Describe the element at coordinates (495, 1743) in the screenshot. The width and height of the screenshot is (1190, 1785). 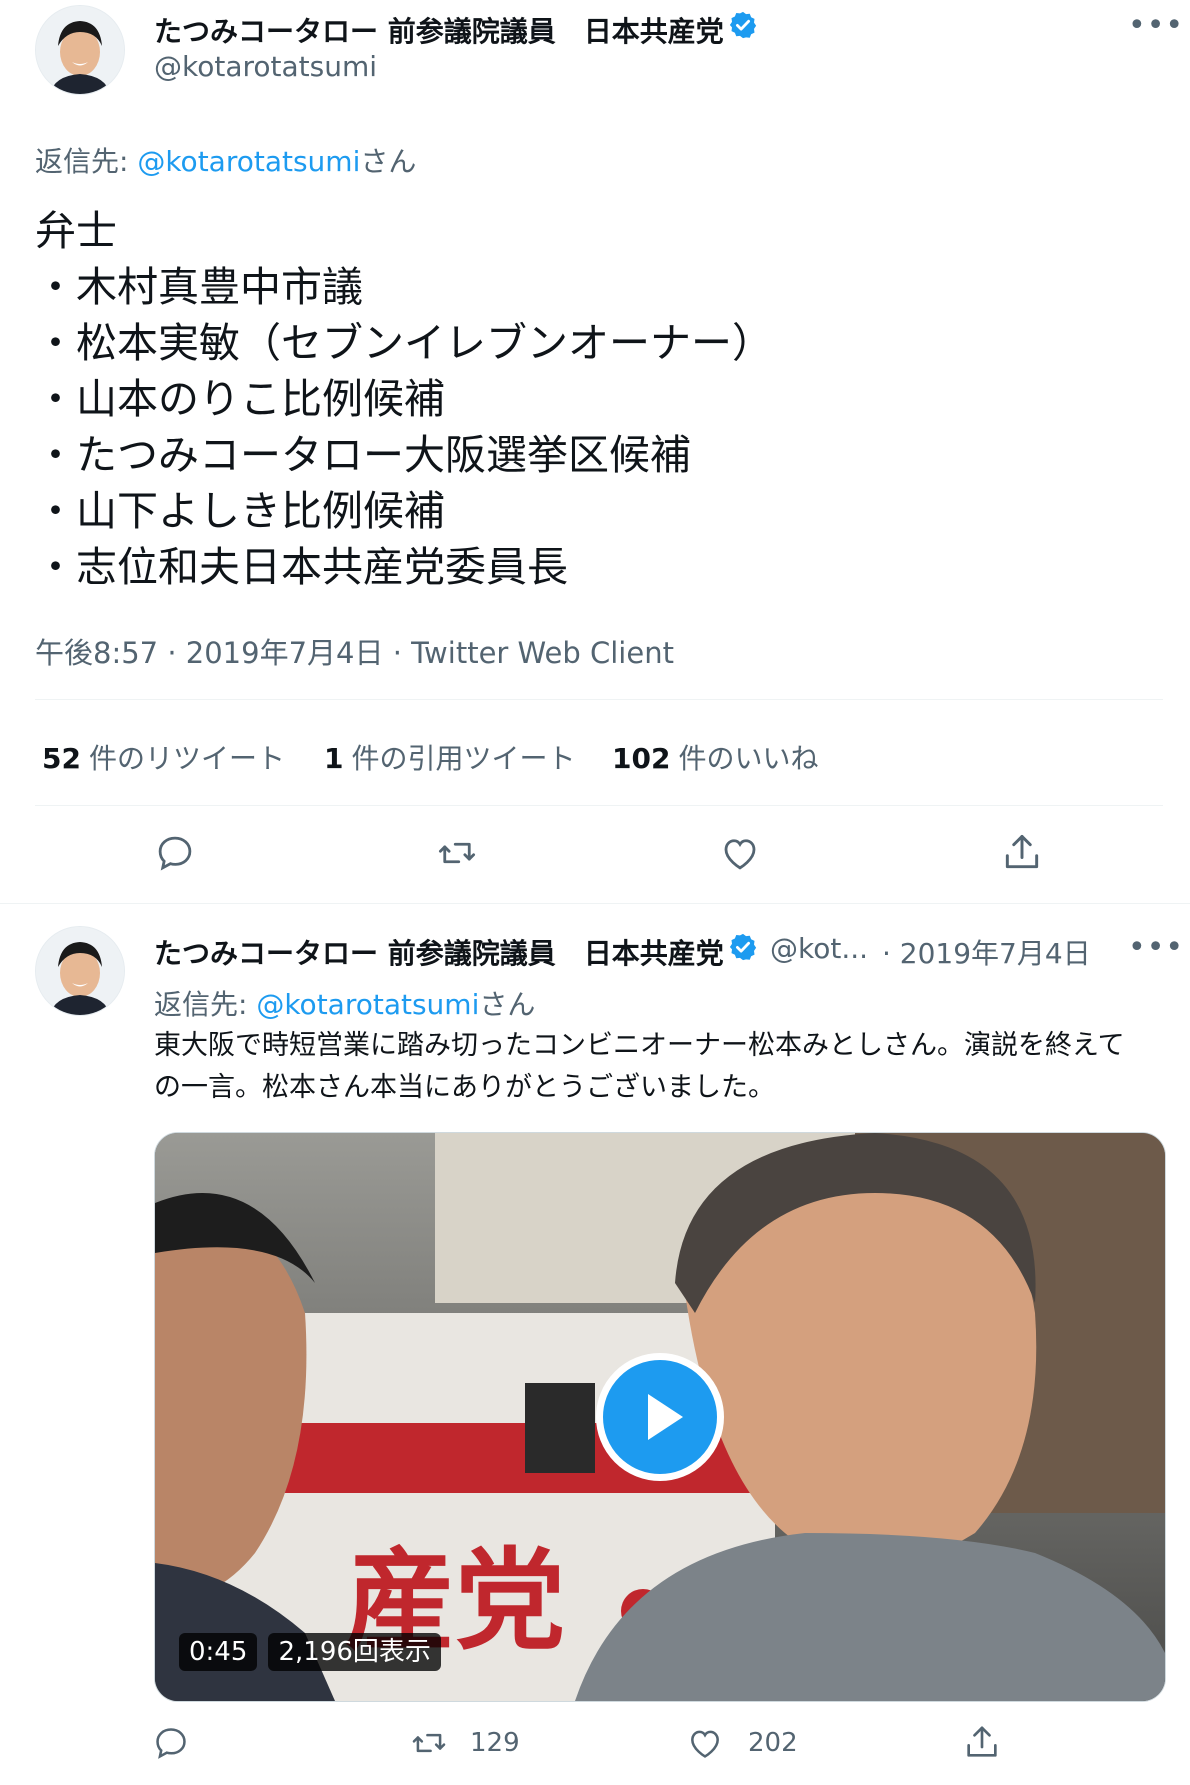
I see `retweet-count: 129` at that location.